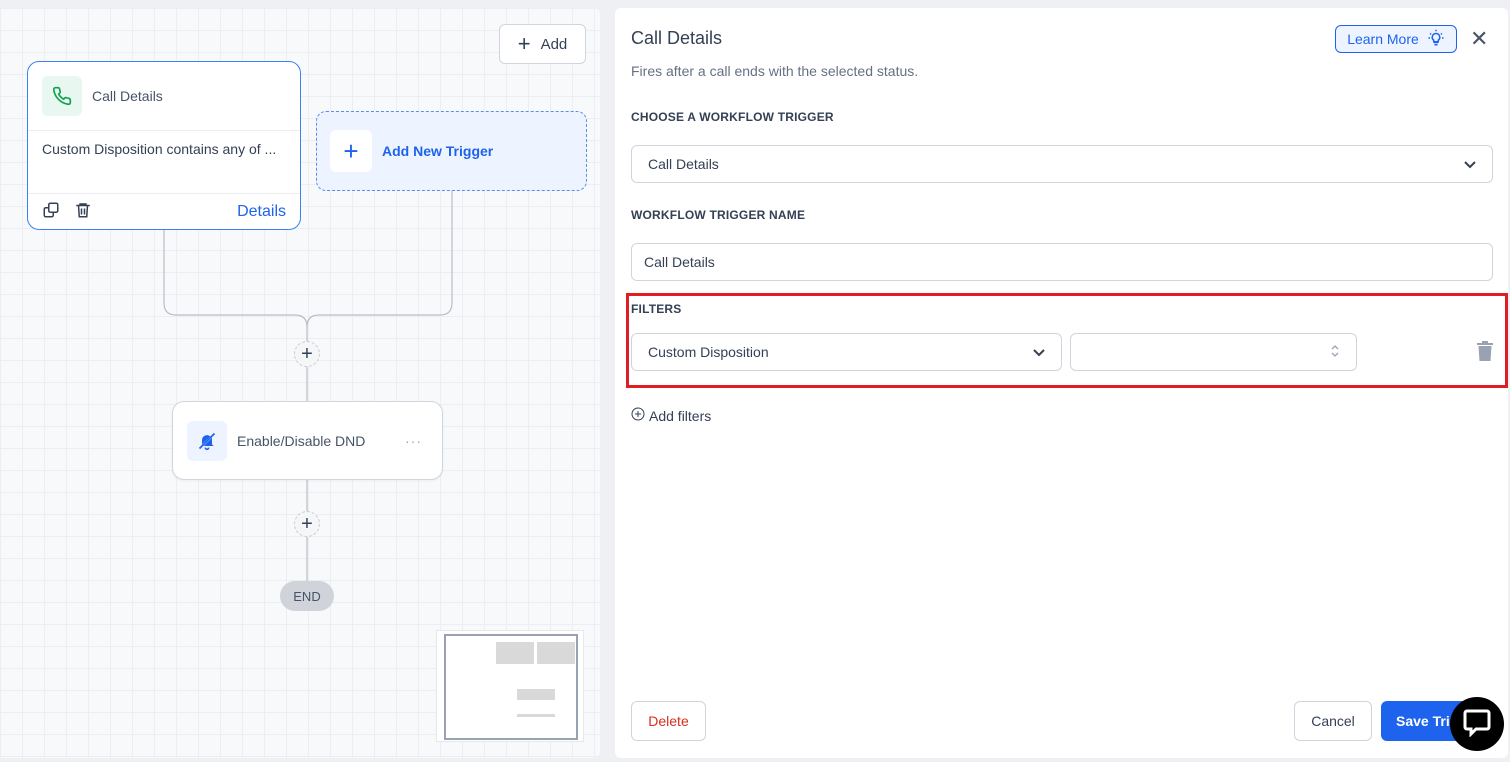  Describe the element at coordinates (438, 151) in the screenshot. I see `add-trigger-label: Add New Trigger` at that location.